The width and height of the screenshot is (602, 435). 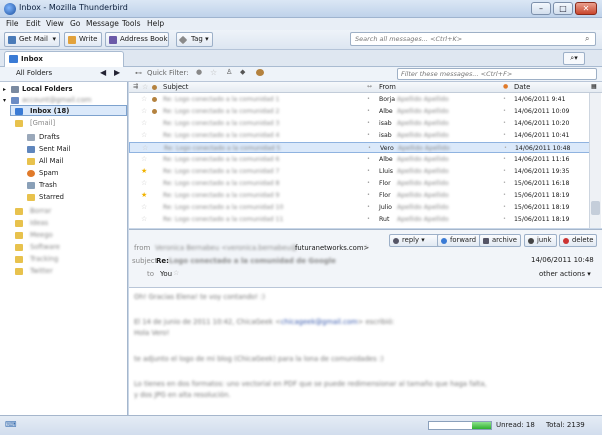 What do you see at coordinates (540, 240) in the screenshot?
I see `junk-button: junk` at bounding box center [540, 240].